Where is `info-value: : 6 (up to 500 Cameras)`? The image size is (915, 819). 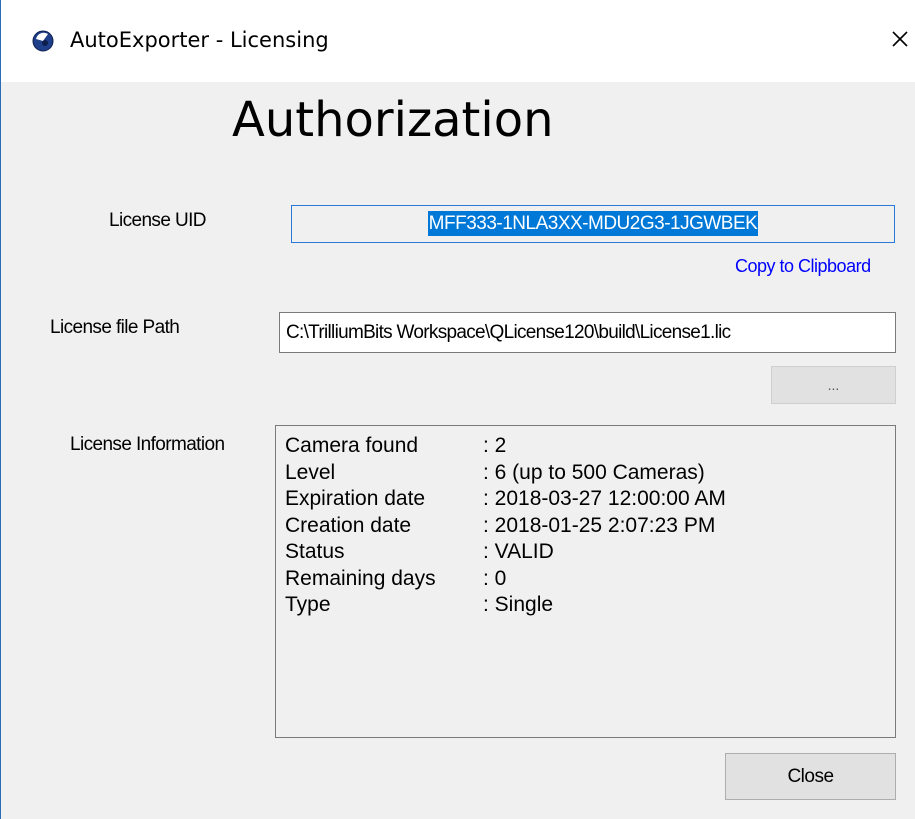 info-value: : 6 (up to 500 Cameras) is located at coordinates (594, 472).